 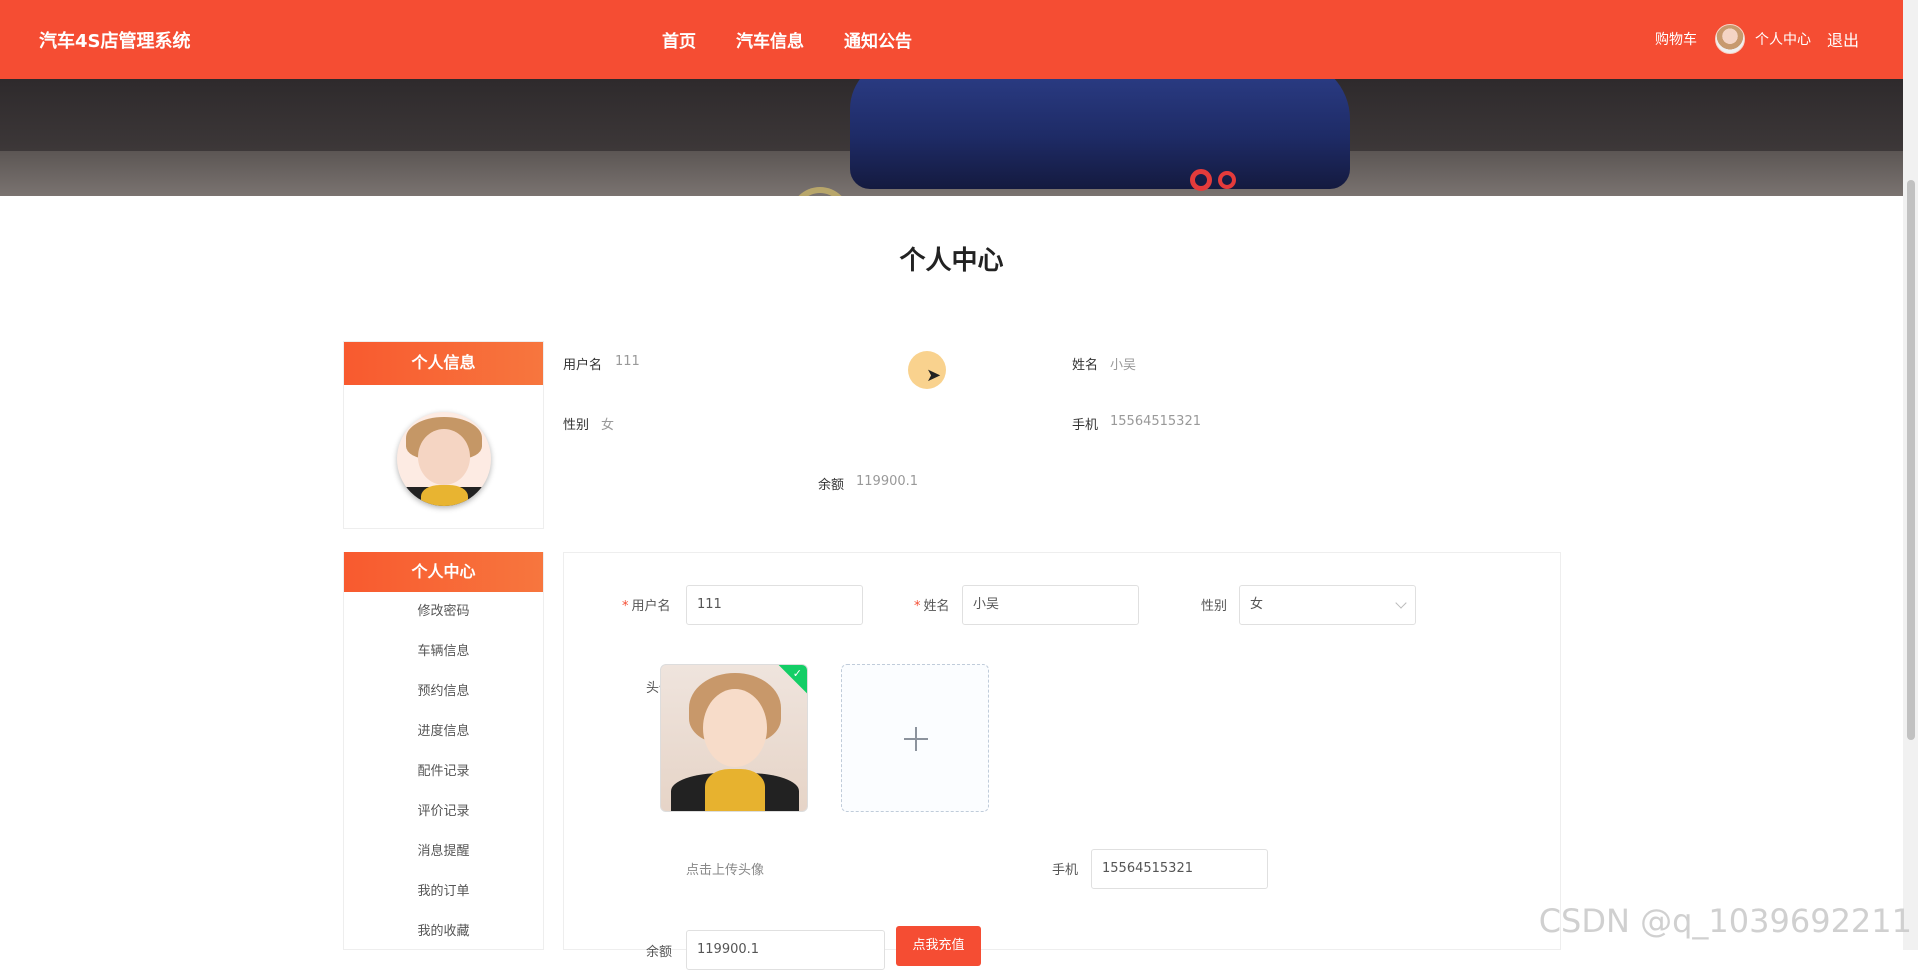 I want to click on menu-item-reviews: 评价记录, so click(x=443, y=809).